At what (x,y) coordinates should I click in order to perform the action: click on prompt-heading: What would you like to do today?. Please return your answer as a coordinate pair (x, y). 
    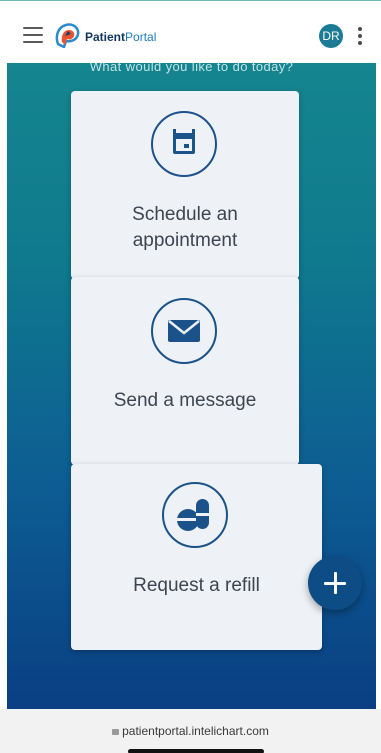
    Looking at the image, I should click on (191, 71).